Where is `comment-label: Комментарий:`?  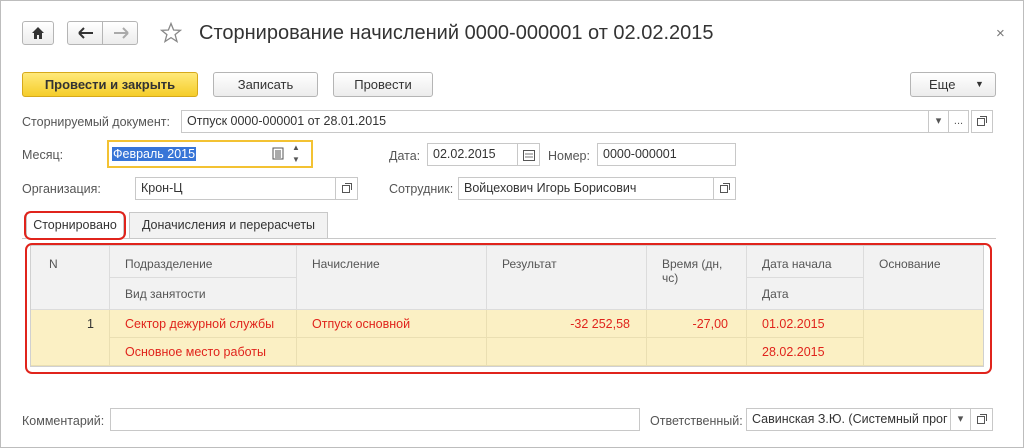
comment-label: Комментарий: is located at coordinates (63, 421).